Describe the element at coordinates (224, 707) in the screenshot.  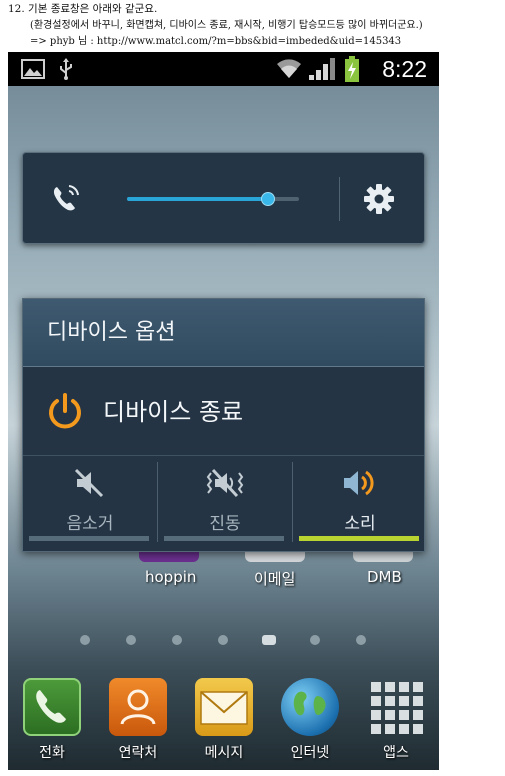
I see `message-icon` at that location.